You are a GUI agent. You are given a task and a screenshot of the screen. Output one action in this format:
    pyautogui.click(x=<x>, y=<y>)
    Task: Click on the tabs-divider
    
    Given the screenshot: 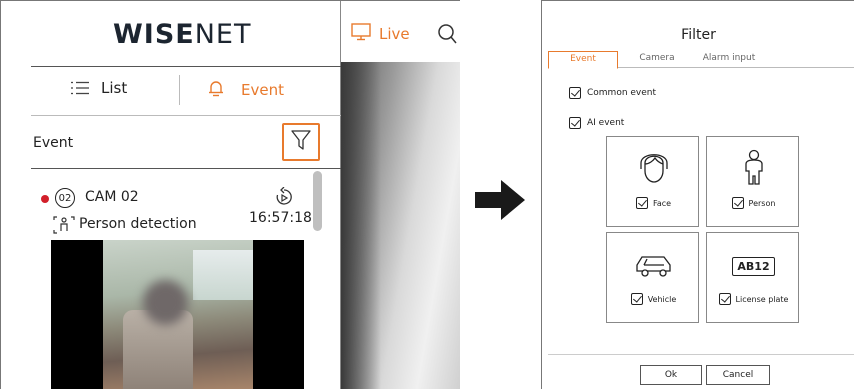 What is the action you would take?
    pyautogui.click(x=186, y=115)
    